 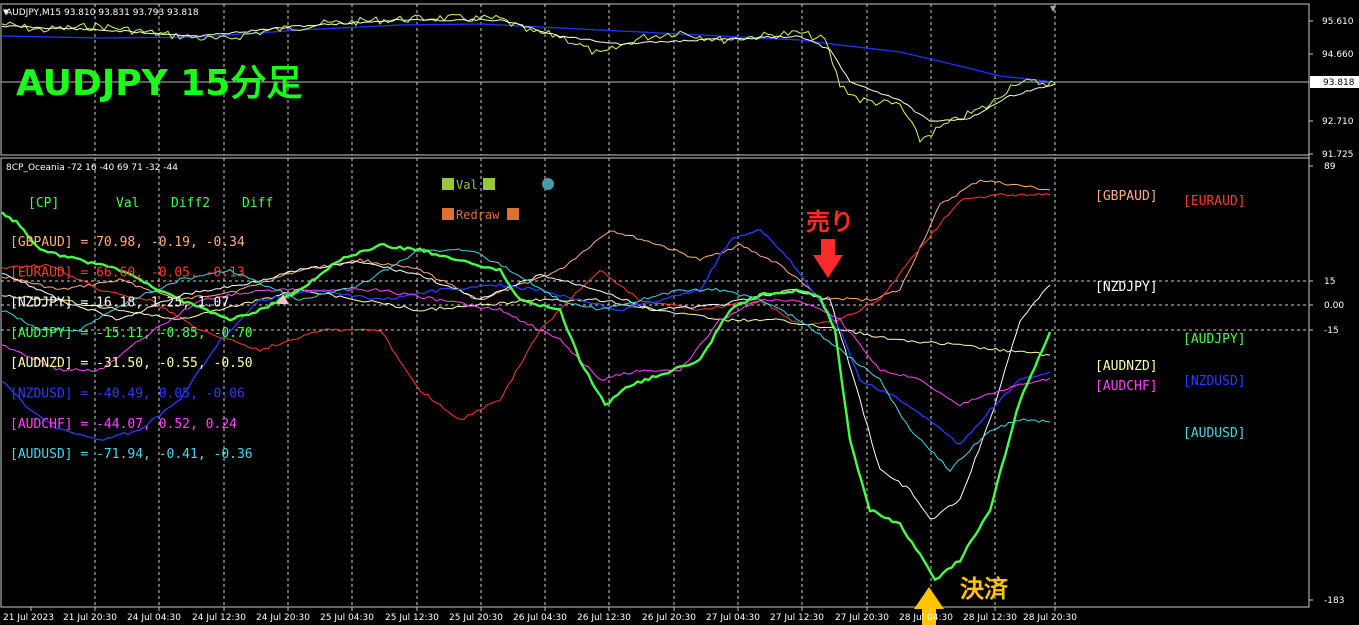 I want to click on time-label: 28 Jul 20:30, so click(x=1050, y=618).